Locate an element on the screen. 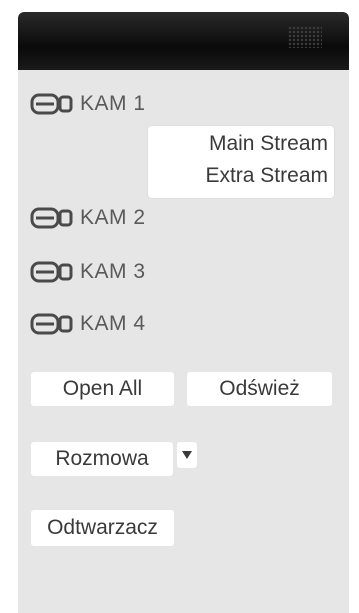 The height and width of the screenshot is (613, 359). talk-dropdown-toggle is located at coordinates (187, 455).